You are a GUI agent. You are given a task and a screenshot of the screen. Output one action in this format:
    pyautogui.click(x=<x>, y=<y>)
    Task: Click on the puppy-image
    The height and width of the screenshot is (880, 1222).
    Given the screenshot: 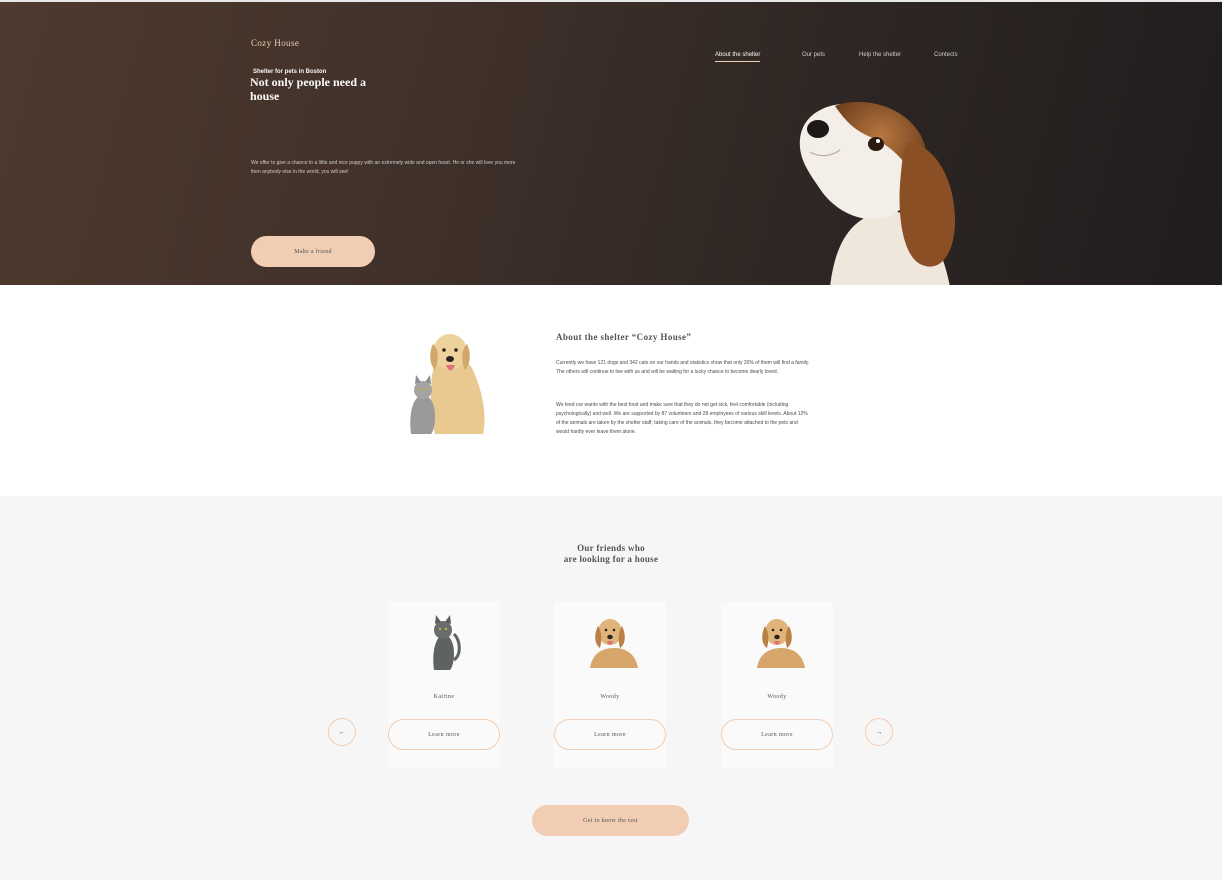 What is the action you would take?
    pyautogui.click(x=877, y=193)
    